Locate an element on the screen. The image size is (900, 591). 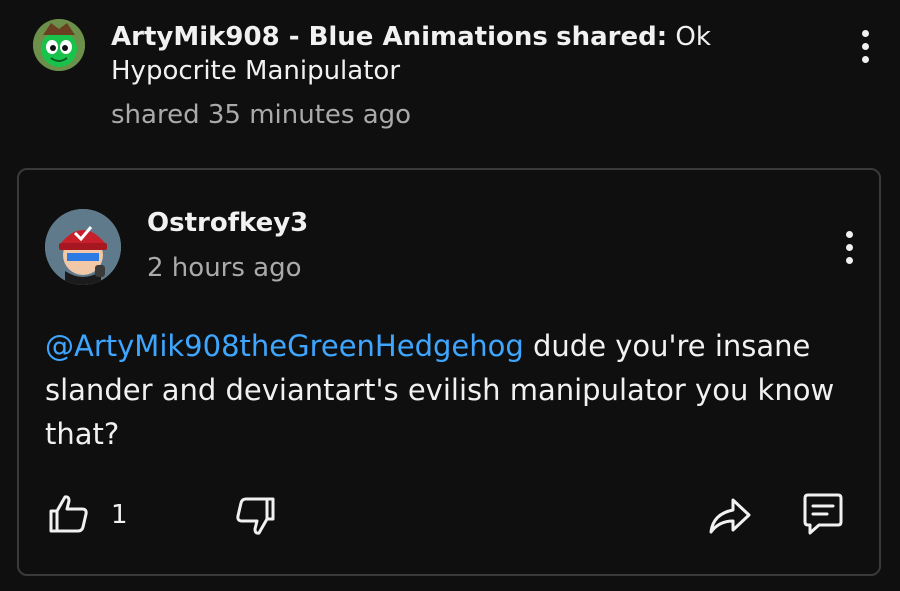
post-action: shared: is located at coordinates (612, 37).